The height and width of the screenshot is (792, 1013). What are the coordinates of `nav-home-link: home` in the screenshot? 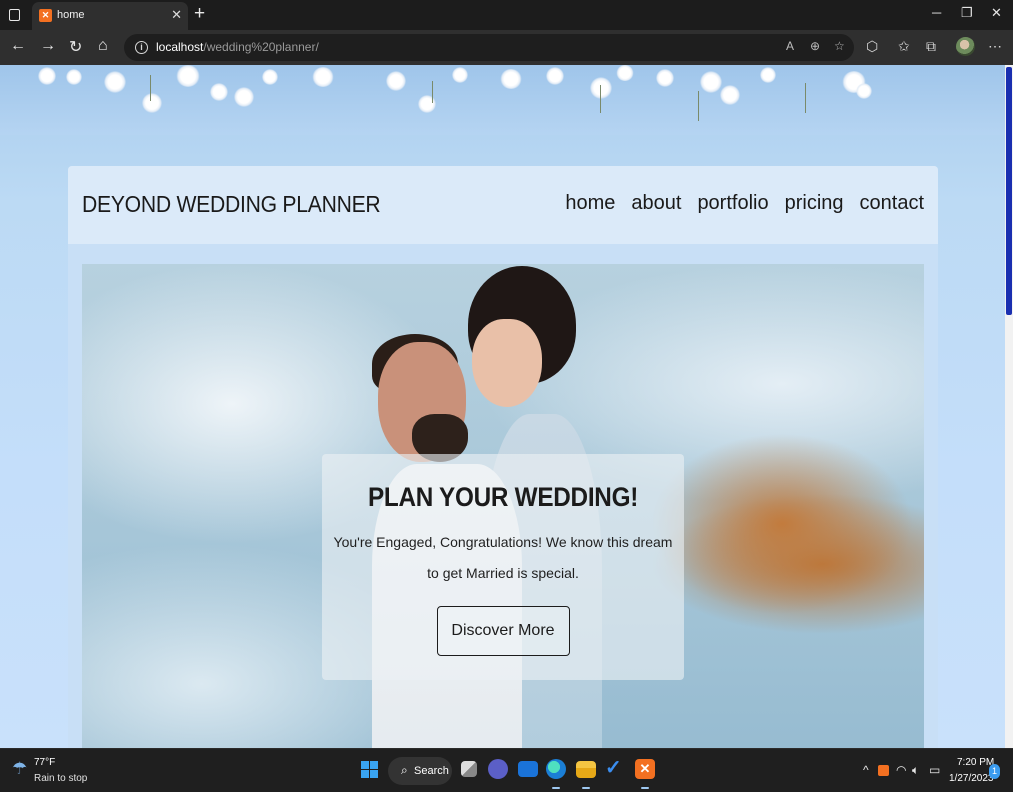 It's located at (590, 203).